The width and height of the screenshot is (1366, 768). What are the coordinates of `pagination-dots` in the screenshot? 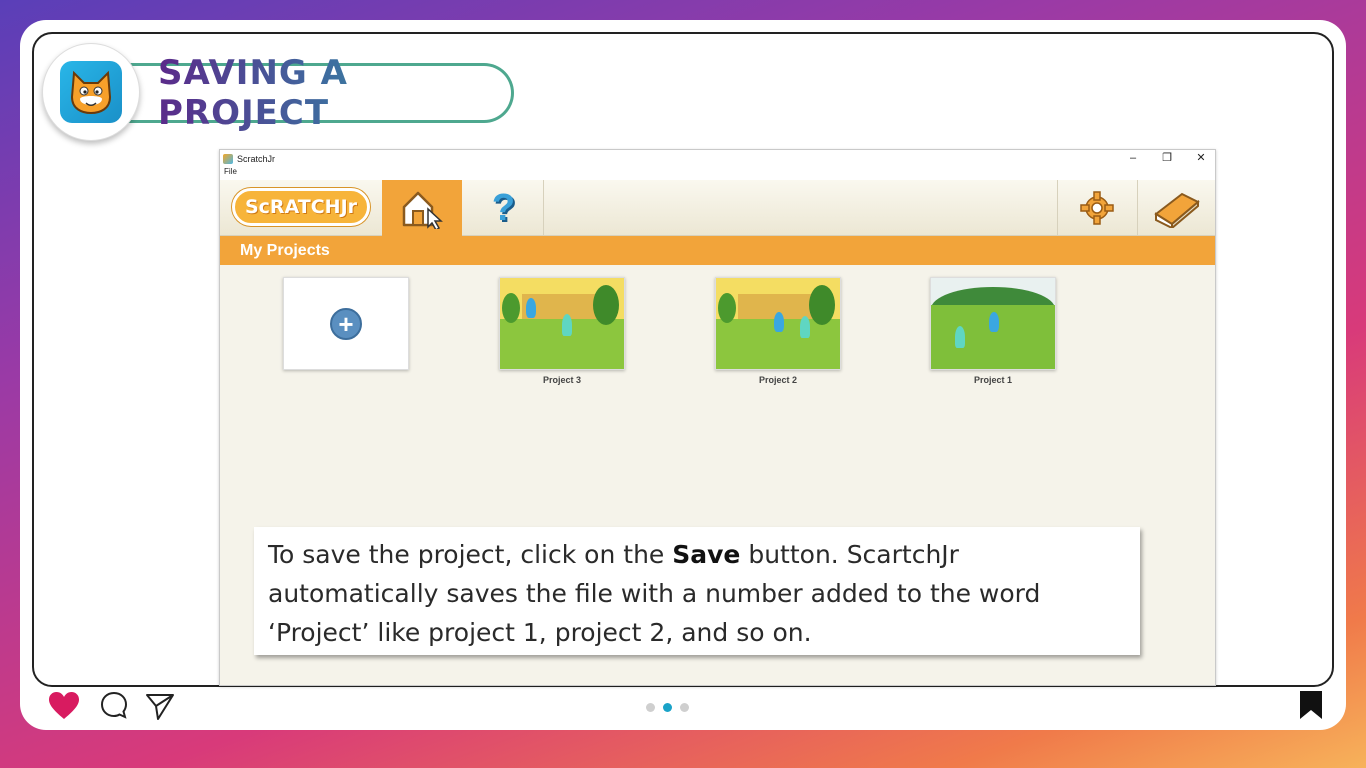 It's located at (667, 707).